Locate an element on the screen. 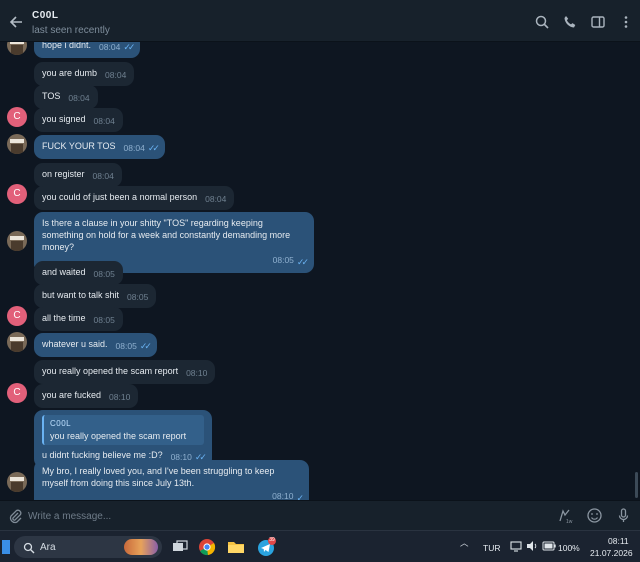 This screenshot has width=640, height=562. volume-icon is located at coordinates (532, 547).